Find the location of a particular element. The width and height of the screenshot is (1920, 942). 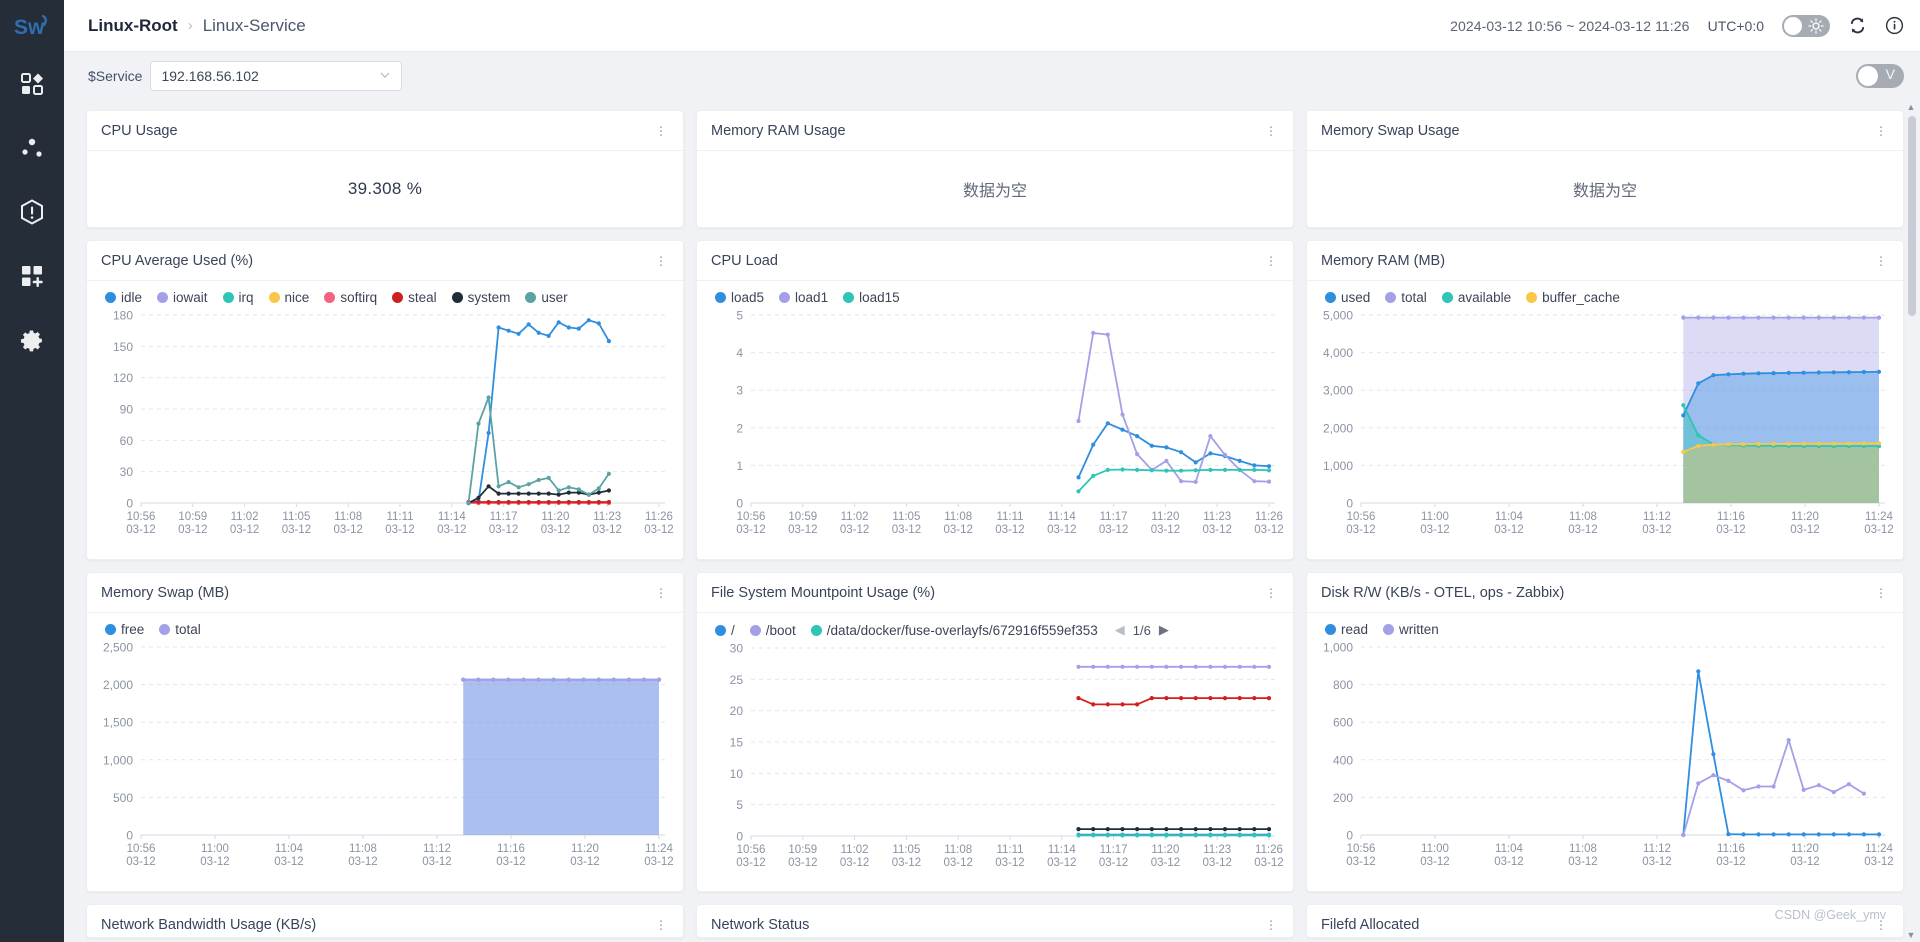

legend-item: buffer_cache is located at coordinates (1573, 297).